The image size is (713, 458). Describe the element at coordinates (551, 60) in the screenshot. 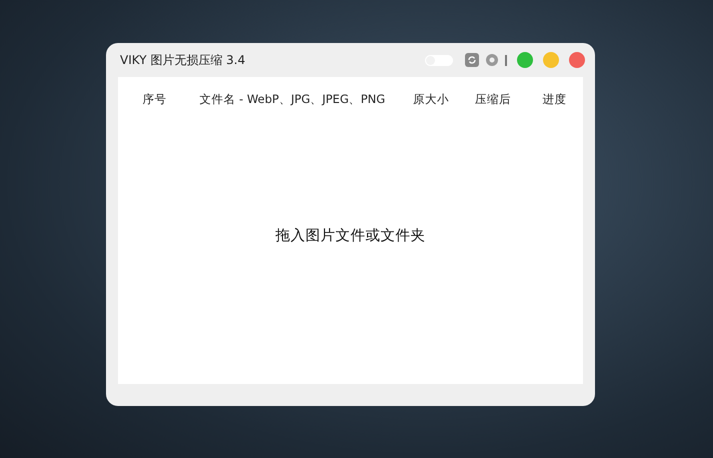

I see `minimize-button` at that location.